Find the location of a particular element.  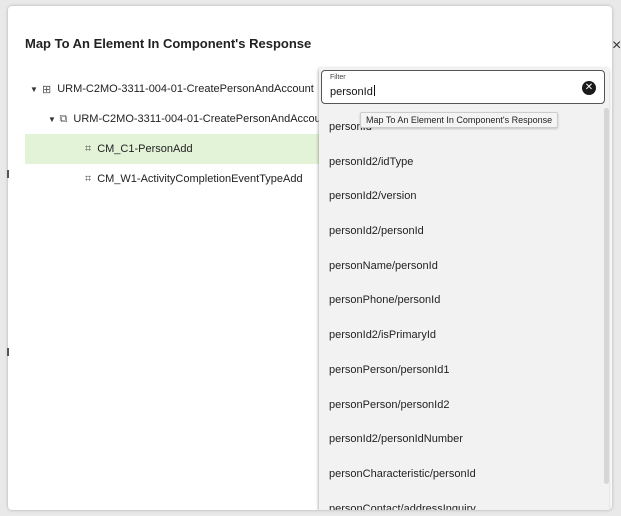

grid-icon: ⊞ is located at coordinates (47, 89).